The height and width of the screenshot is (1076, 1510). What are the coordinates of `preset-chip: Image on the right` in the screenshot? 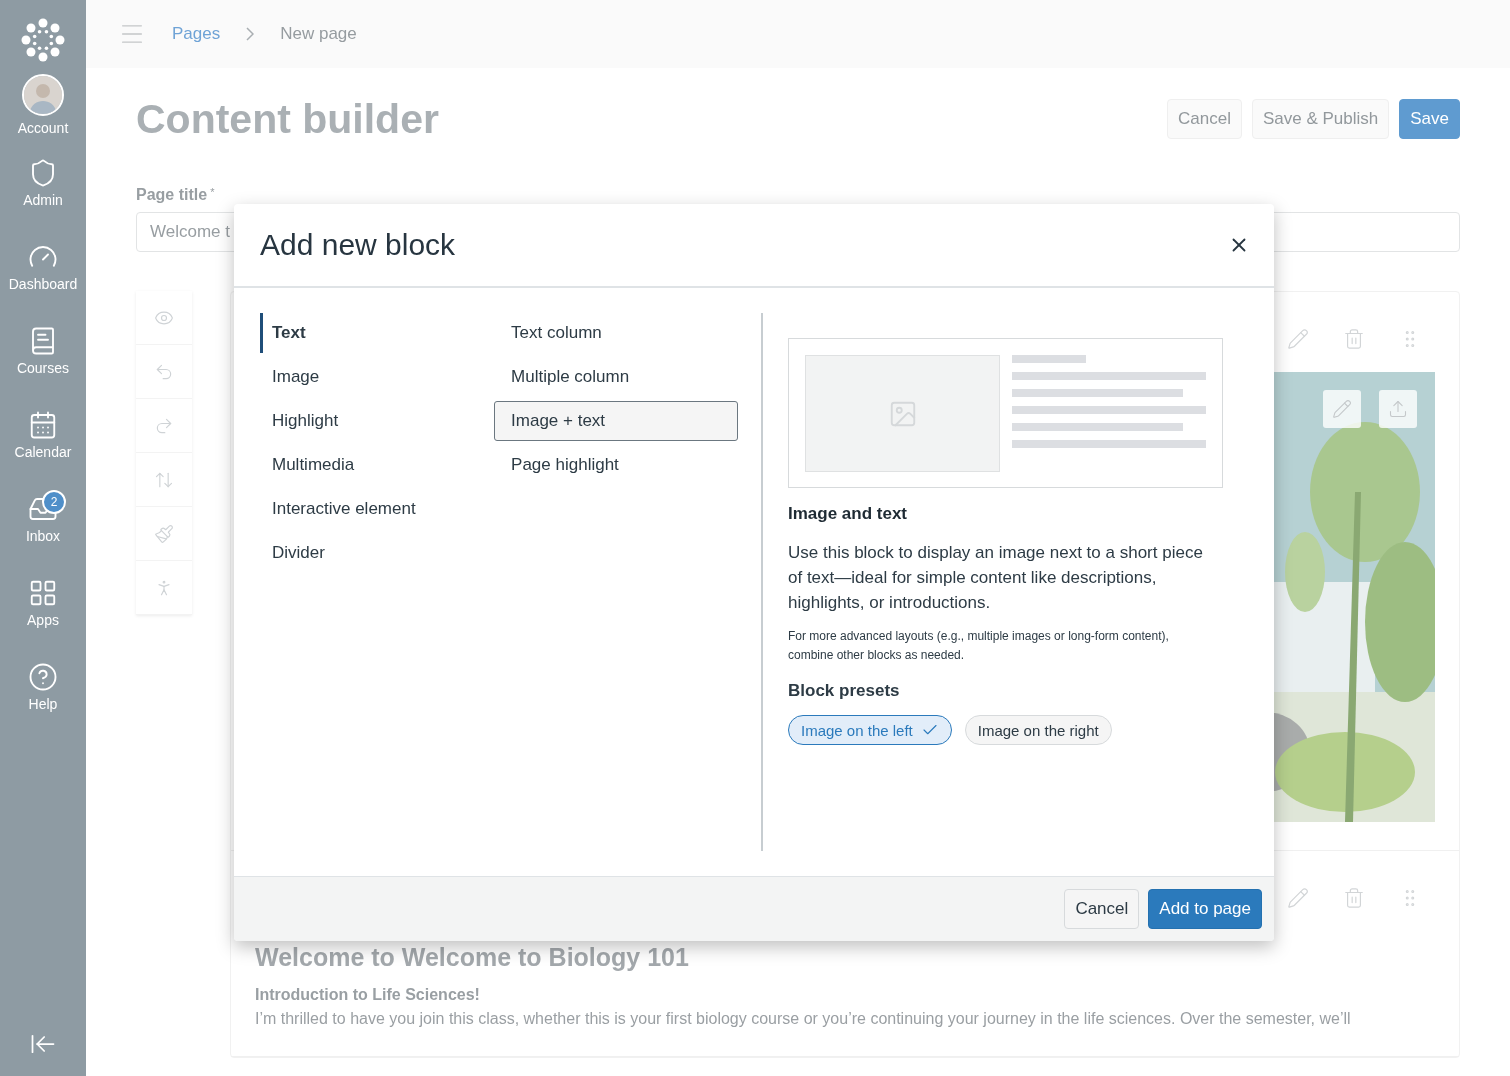 It's located at (1038, 730).